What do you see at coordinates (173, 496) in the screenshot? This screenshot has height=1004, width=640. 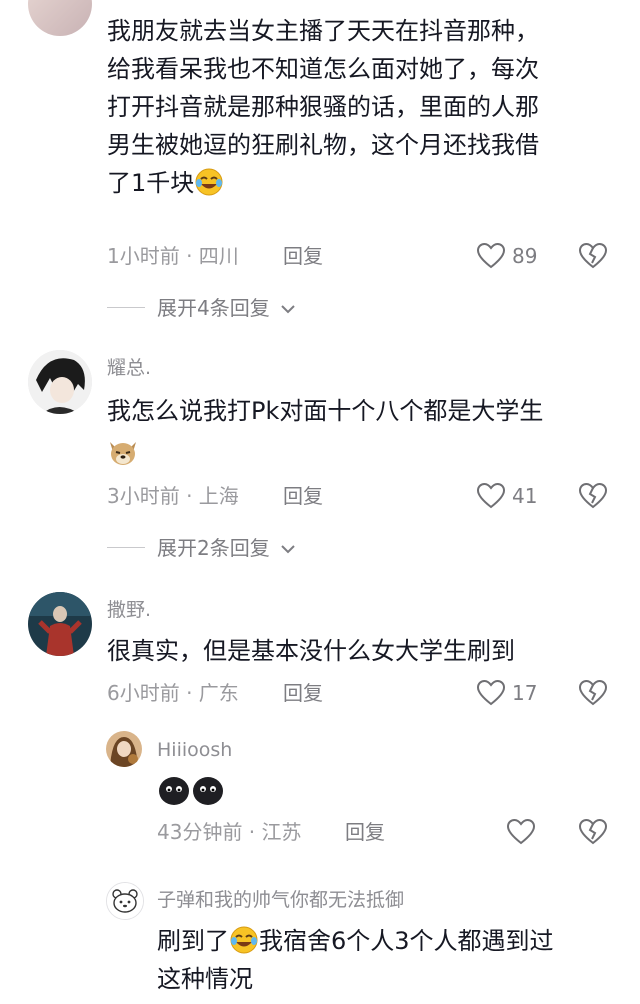 I see `comment-meta: 3小时前 · 上海` at bounding box center [173, 496].